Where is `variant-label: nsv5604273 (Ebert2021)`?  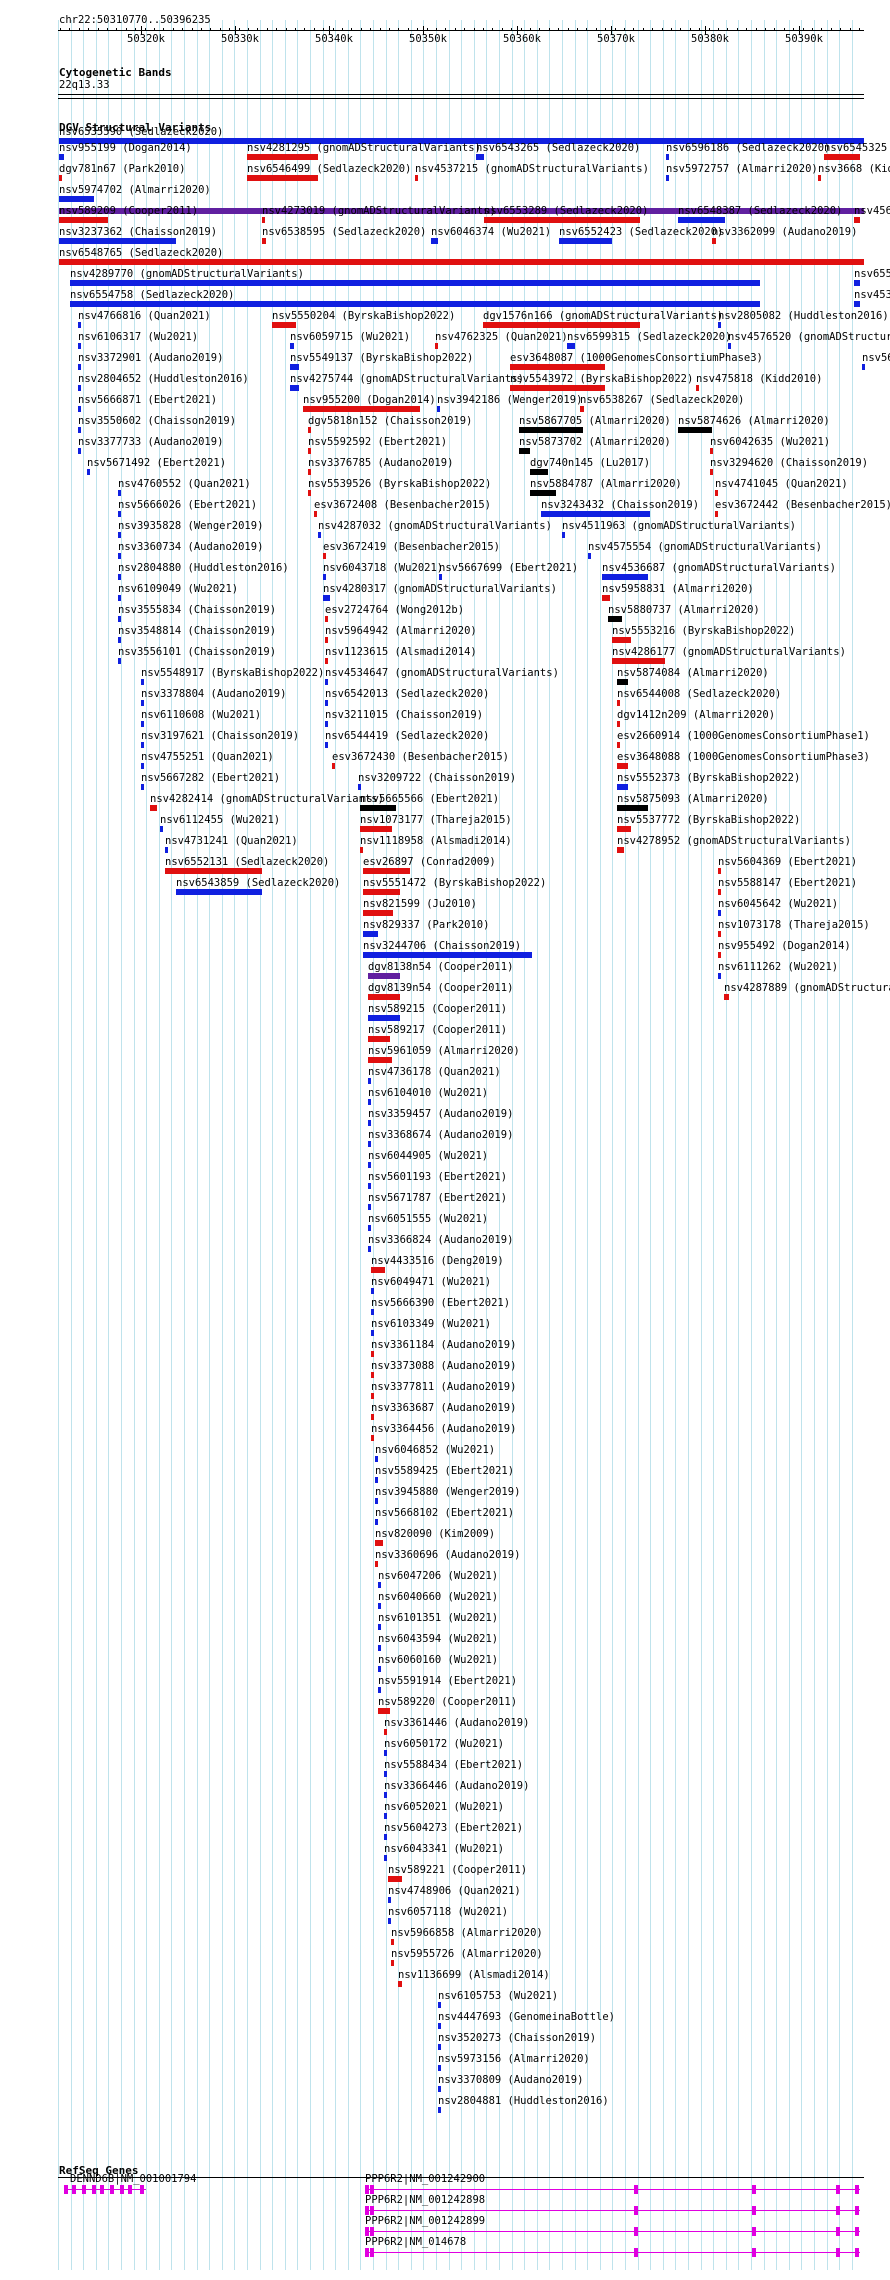 variant-label: nsv5604273 (Ebert2021) is located at coordinates (453, 1828).